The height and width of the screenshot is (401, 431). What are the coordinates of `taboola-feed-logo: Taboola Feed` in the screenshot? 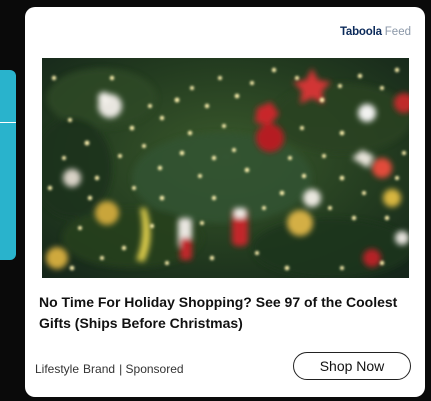 It's located at (375, 35).